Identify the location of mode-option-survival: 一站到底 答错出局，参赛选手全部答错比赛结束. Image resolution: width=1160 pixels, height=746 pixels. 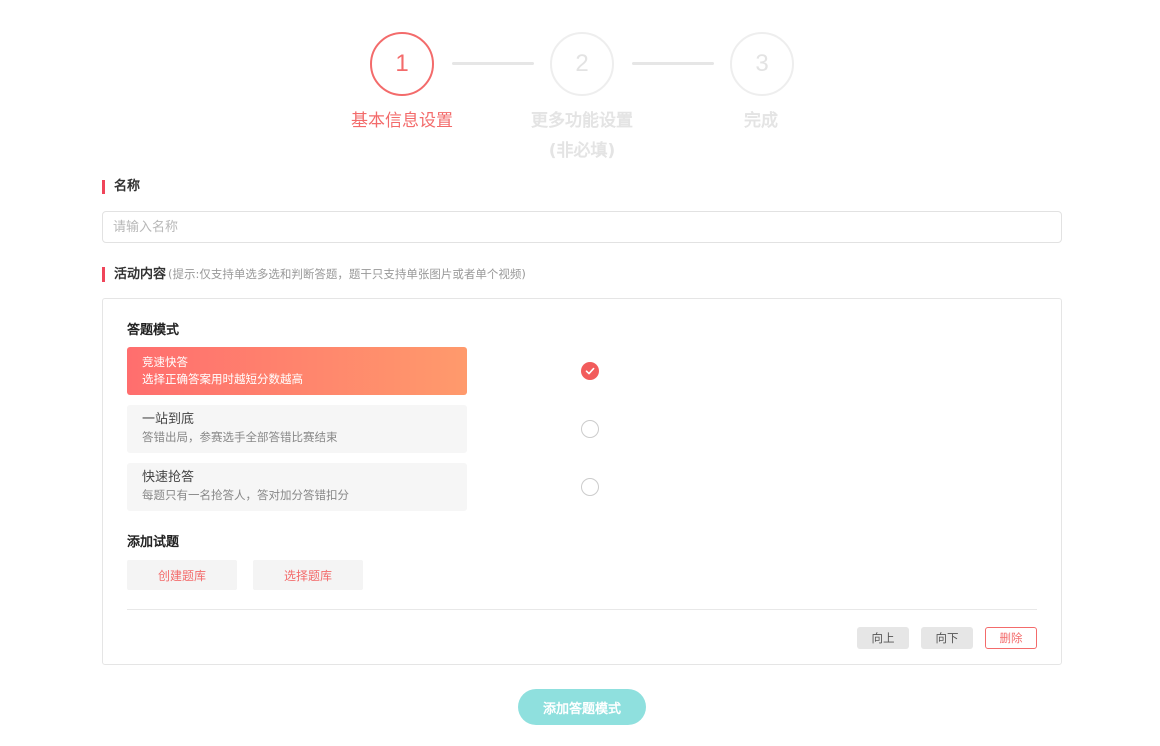
(297, 429).